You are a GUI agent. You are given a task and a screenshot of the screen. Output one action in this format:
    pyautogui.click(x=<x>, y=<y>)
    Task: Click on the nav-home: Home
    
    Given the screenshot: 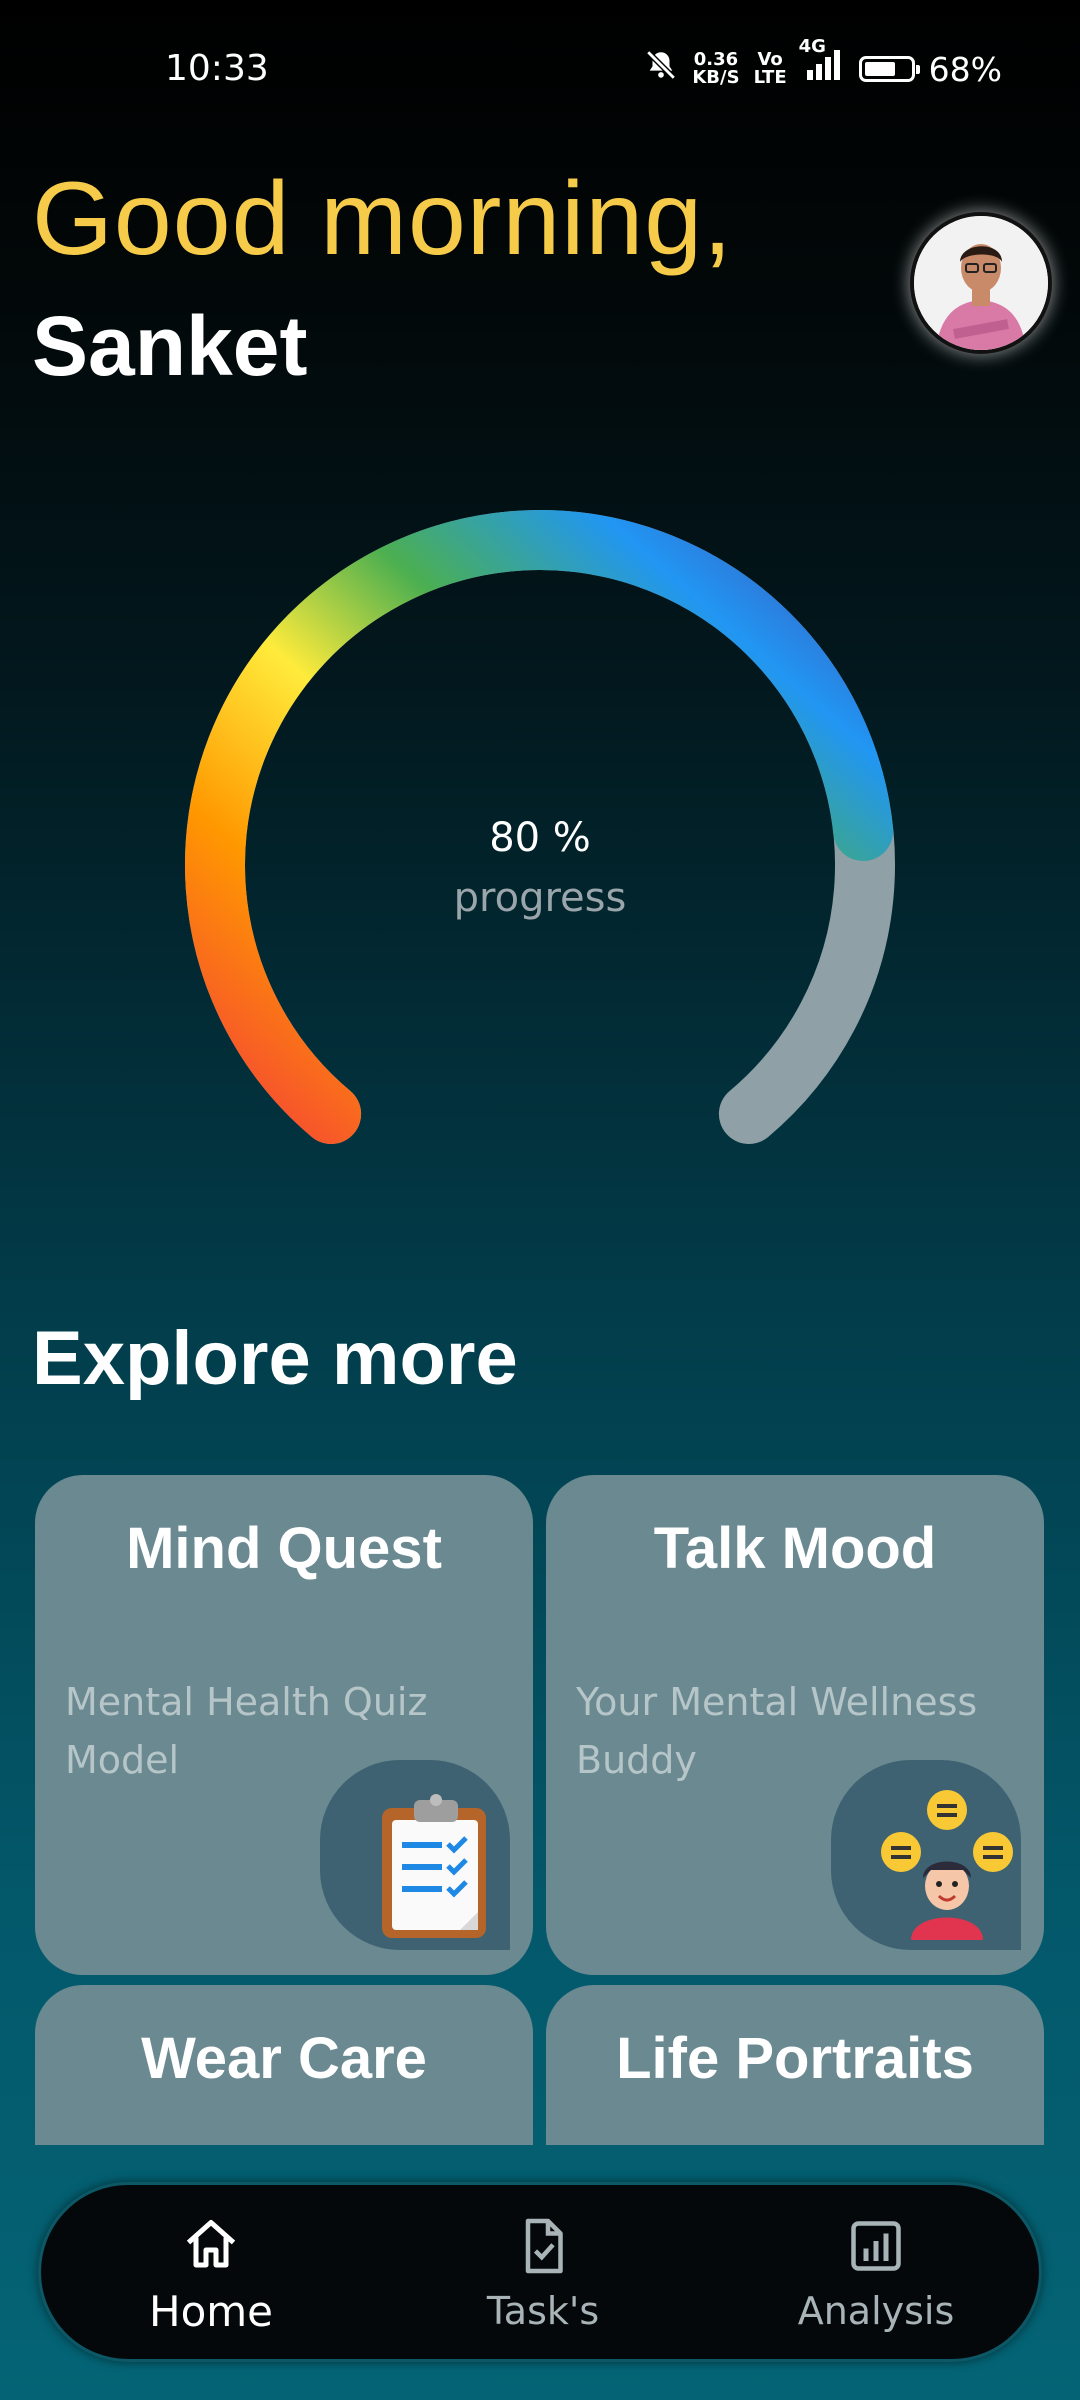 What is the action you would take?
    pyautogui.click(x=211, y=2275)
    